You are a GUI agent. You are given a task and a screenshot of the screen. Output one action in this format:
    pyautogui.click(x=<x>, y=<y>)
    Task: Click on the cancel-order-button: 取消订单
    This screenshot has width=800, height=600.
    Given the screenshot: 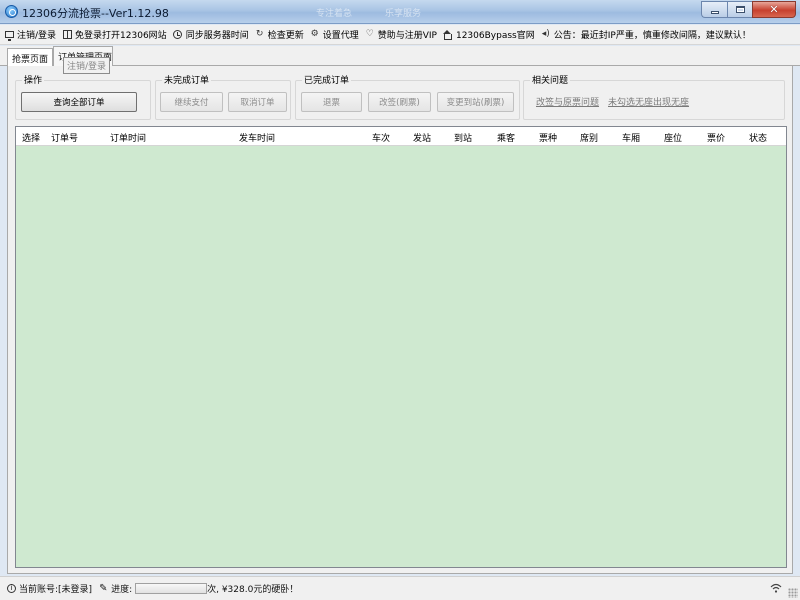 What is the action you would take?
    pyautogui.click(x=257, y=102)
    